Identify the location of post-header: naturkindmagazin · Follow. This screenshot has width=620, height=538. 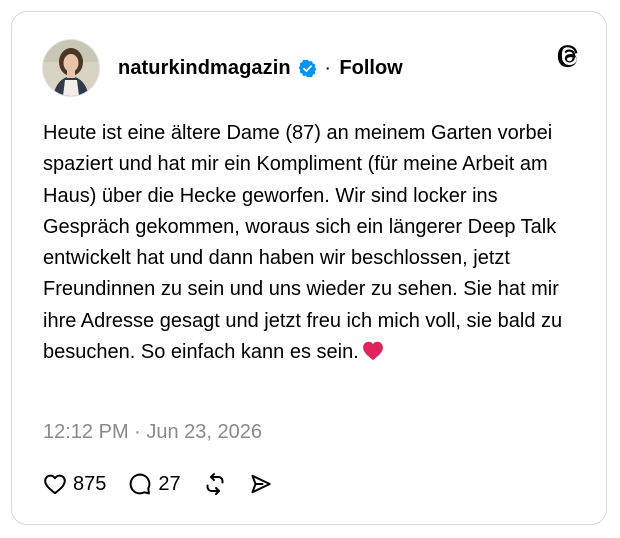
(223, 68).